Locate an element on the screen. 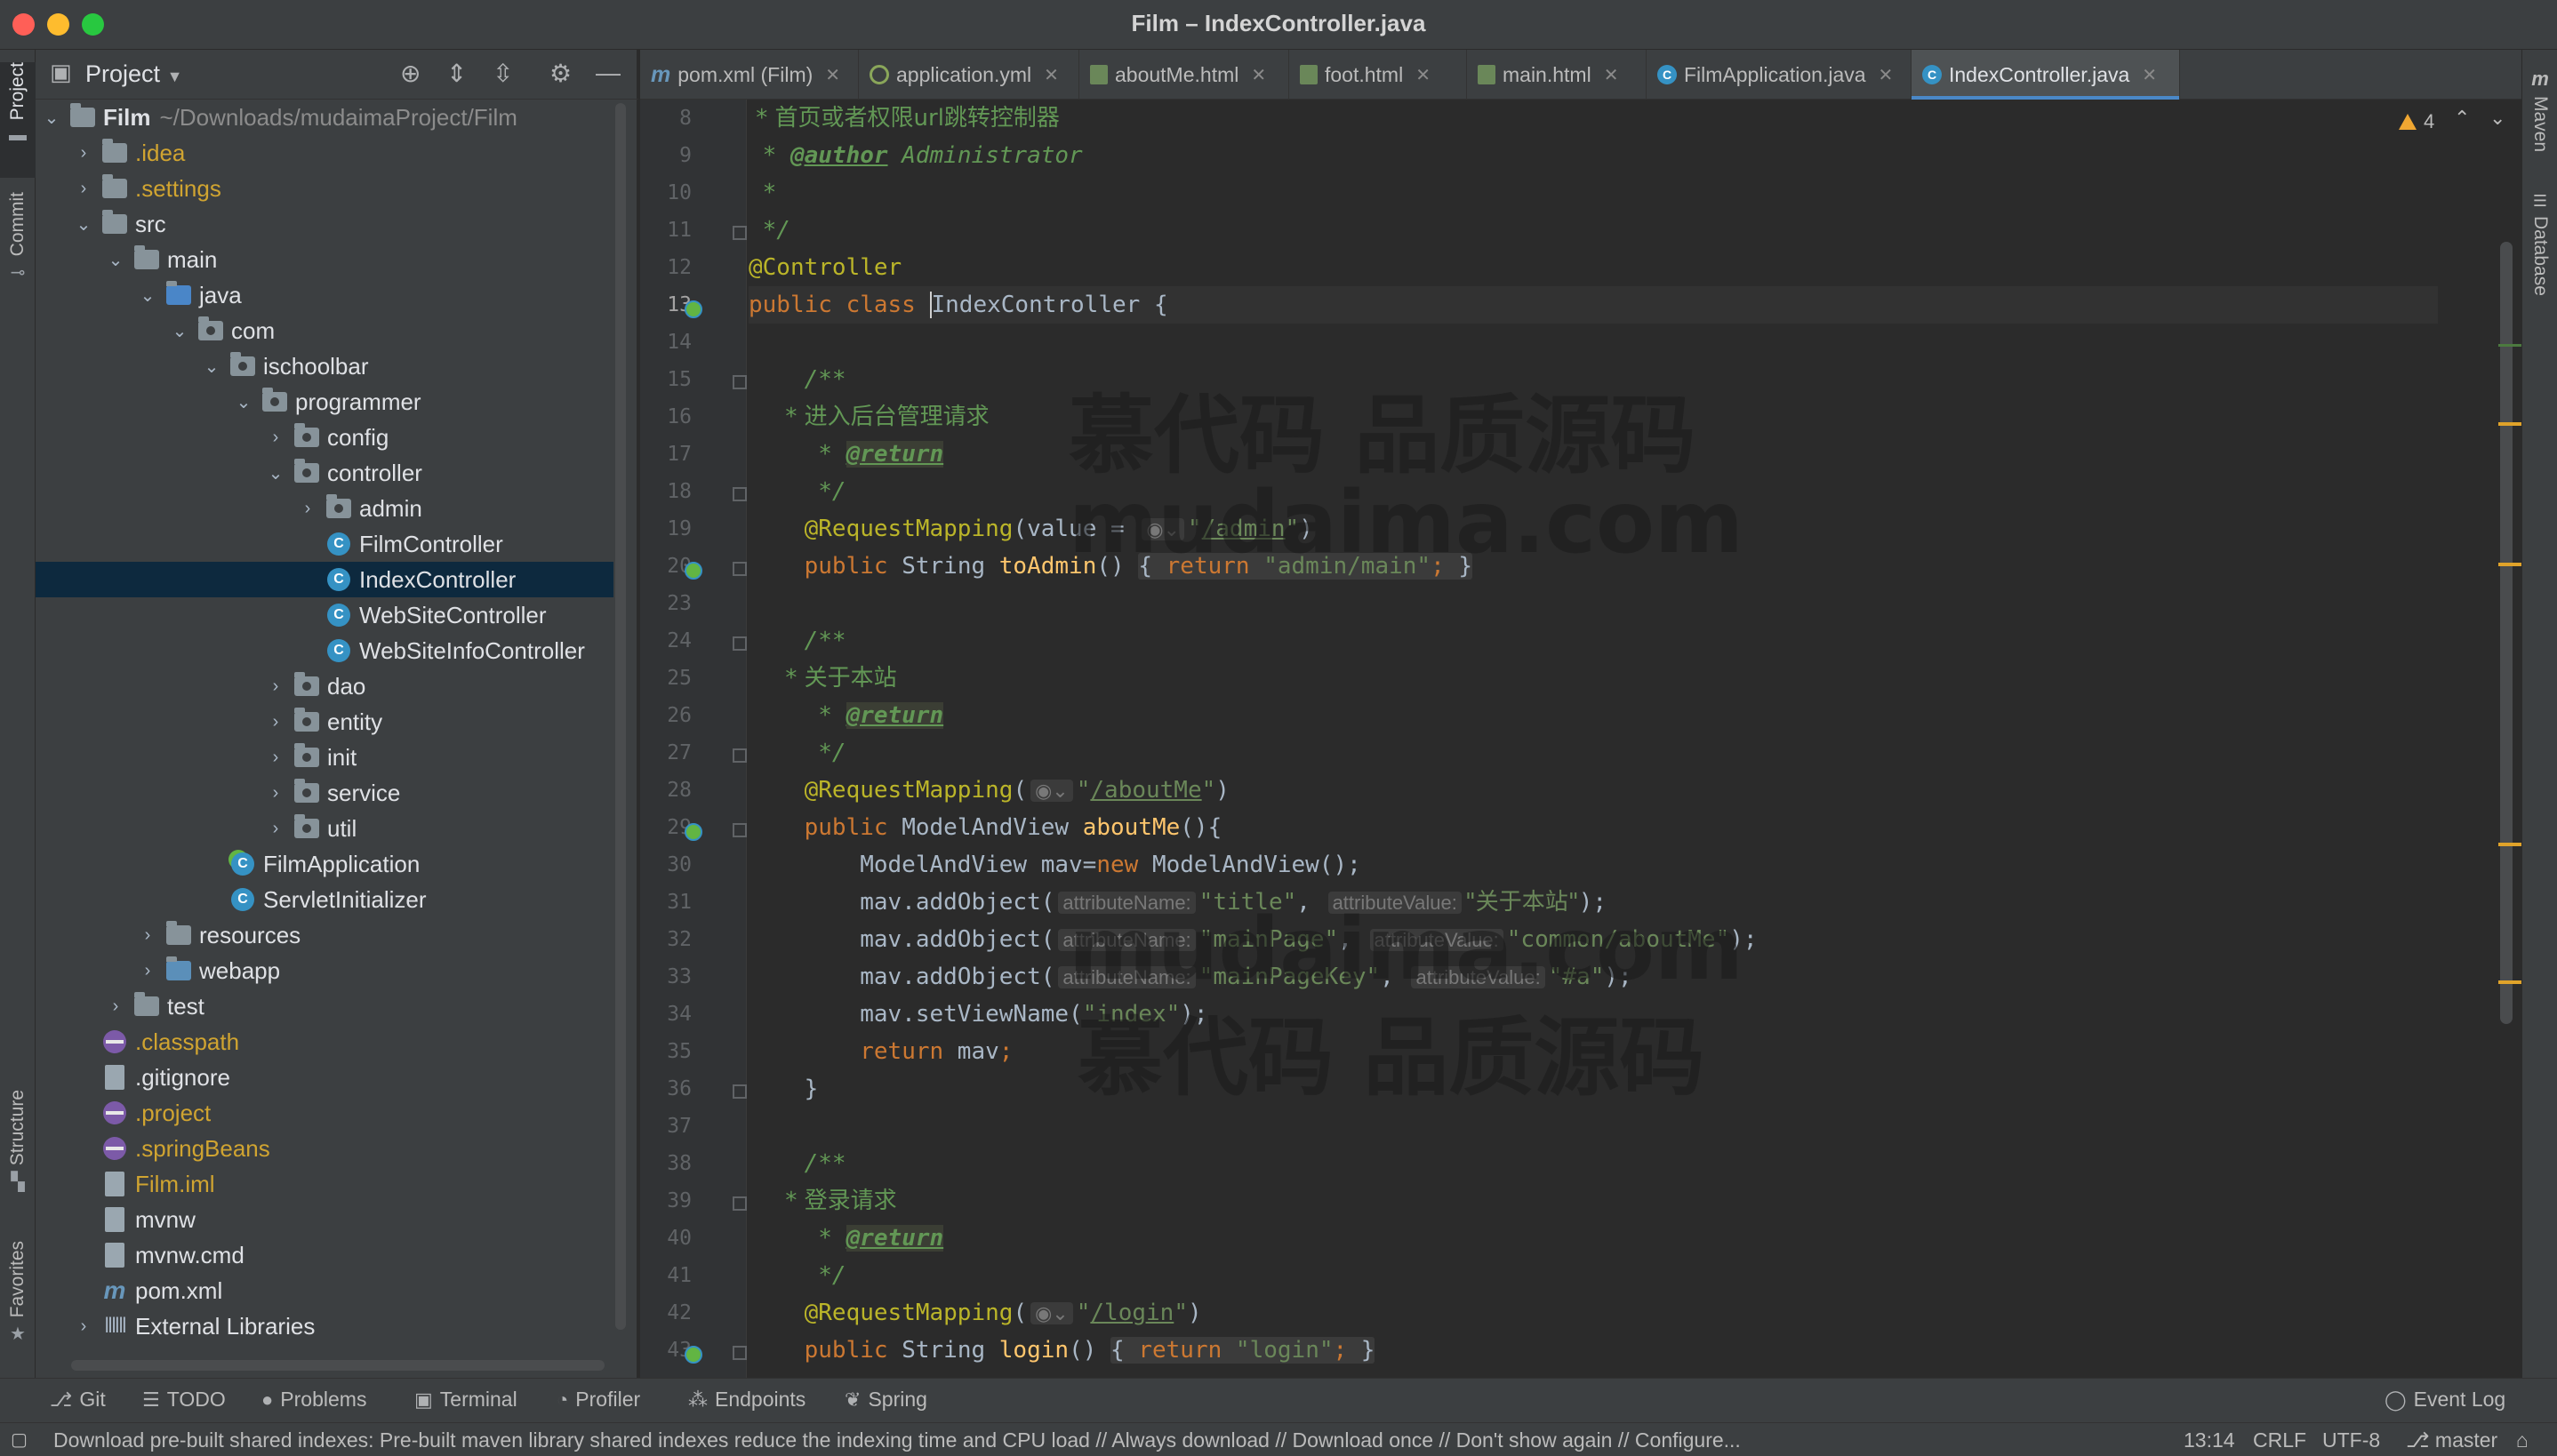 This screenshot has height=1456, width=2557. tree-item-dao: › dao is located at coordinates (324, 686).